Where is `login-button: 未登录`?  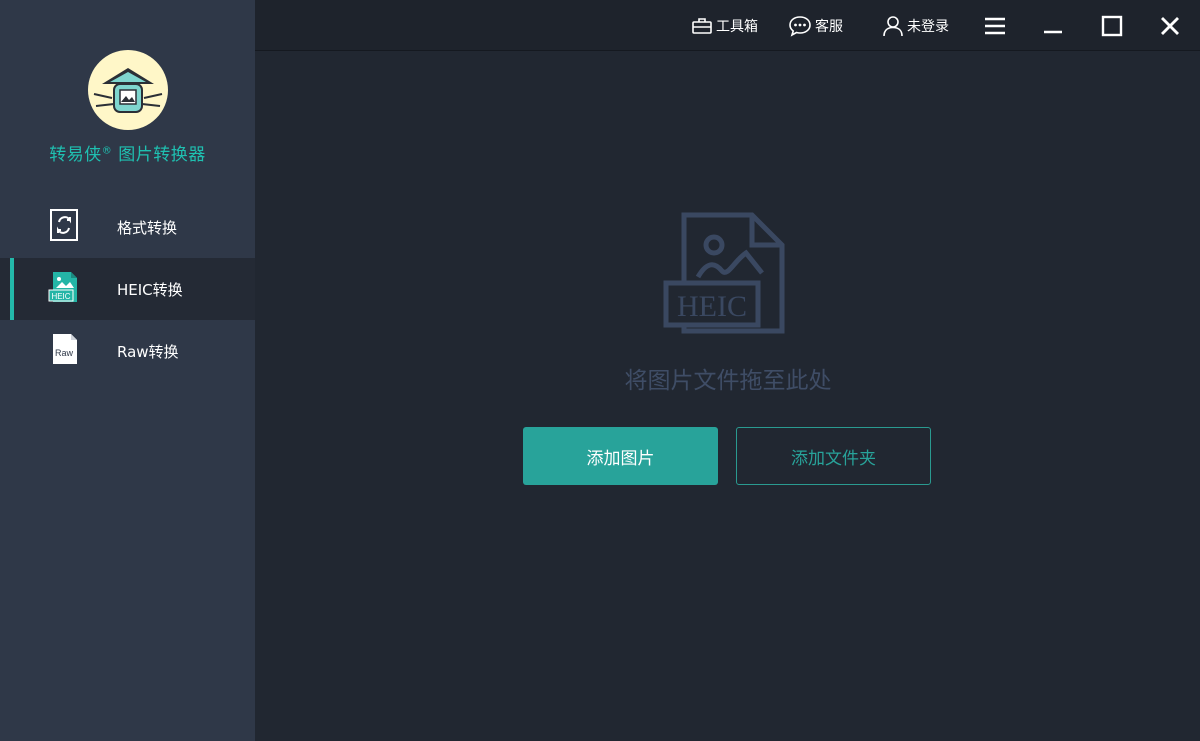
login-button: 未登录 is located at coordinates (915, 26).